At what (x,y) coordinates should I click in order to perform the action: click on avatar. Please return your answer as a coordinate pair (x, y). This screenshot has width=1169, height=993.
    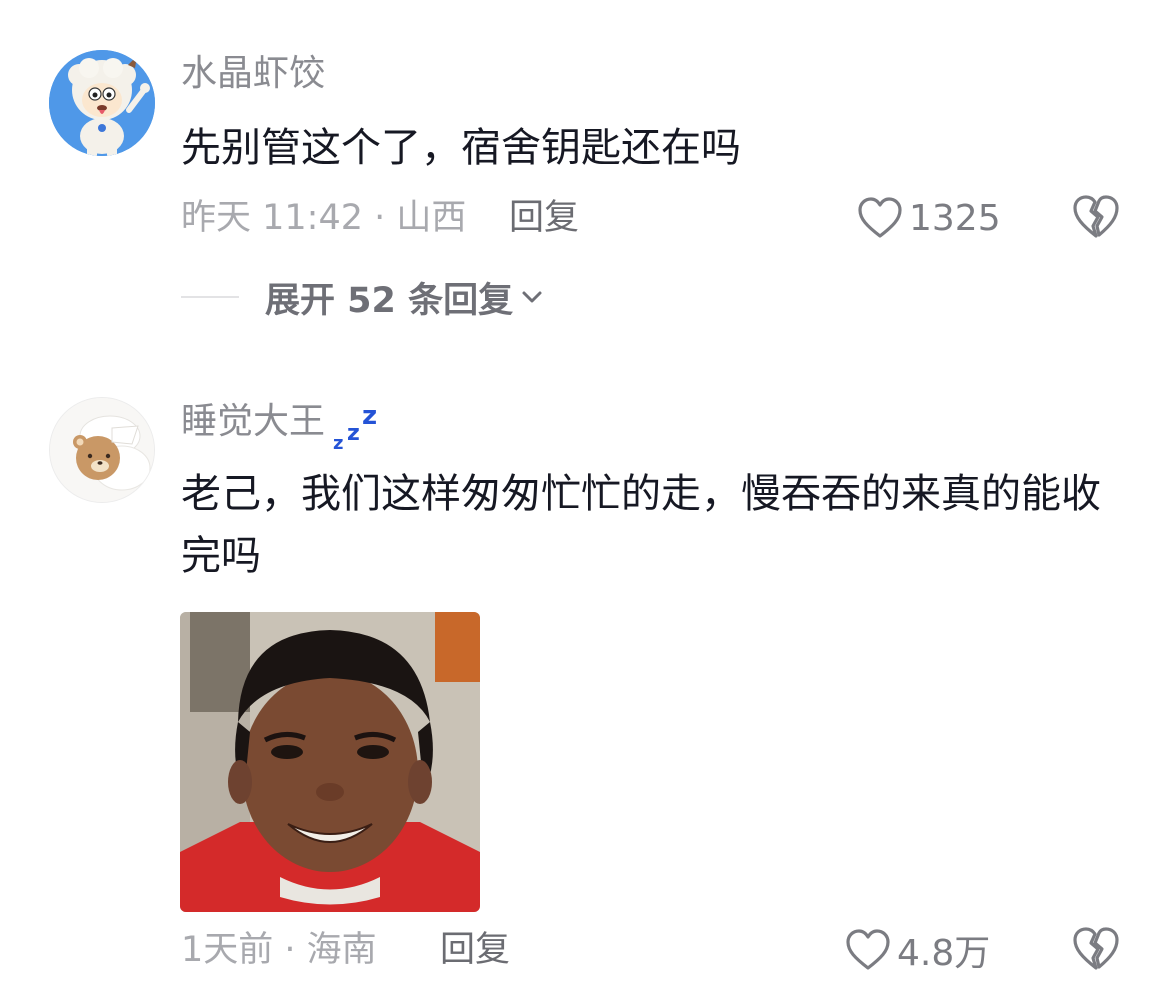
    Looking at the image, I should click on (102, 450).